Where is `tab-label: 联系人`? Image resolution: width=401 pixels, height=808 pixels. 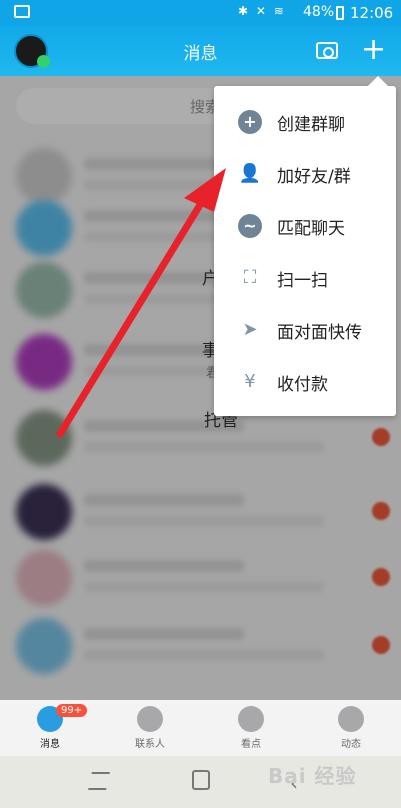
tab-label: 联系人 is located at coordinates (150, 744).